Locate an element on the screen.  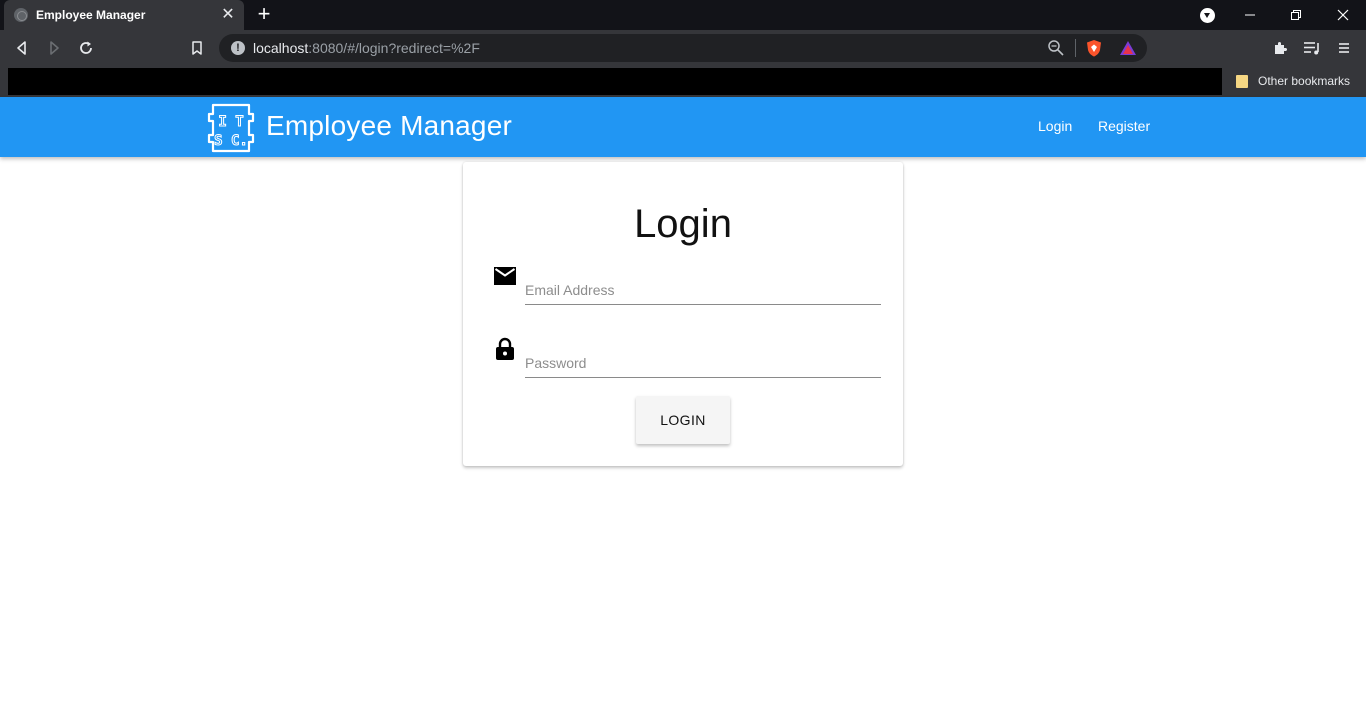
redacted-bookmarks is located at coordinates (615, 81).